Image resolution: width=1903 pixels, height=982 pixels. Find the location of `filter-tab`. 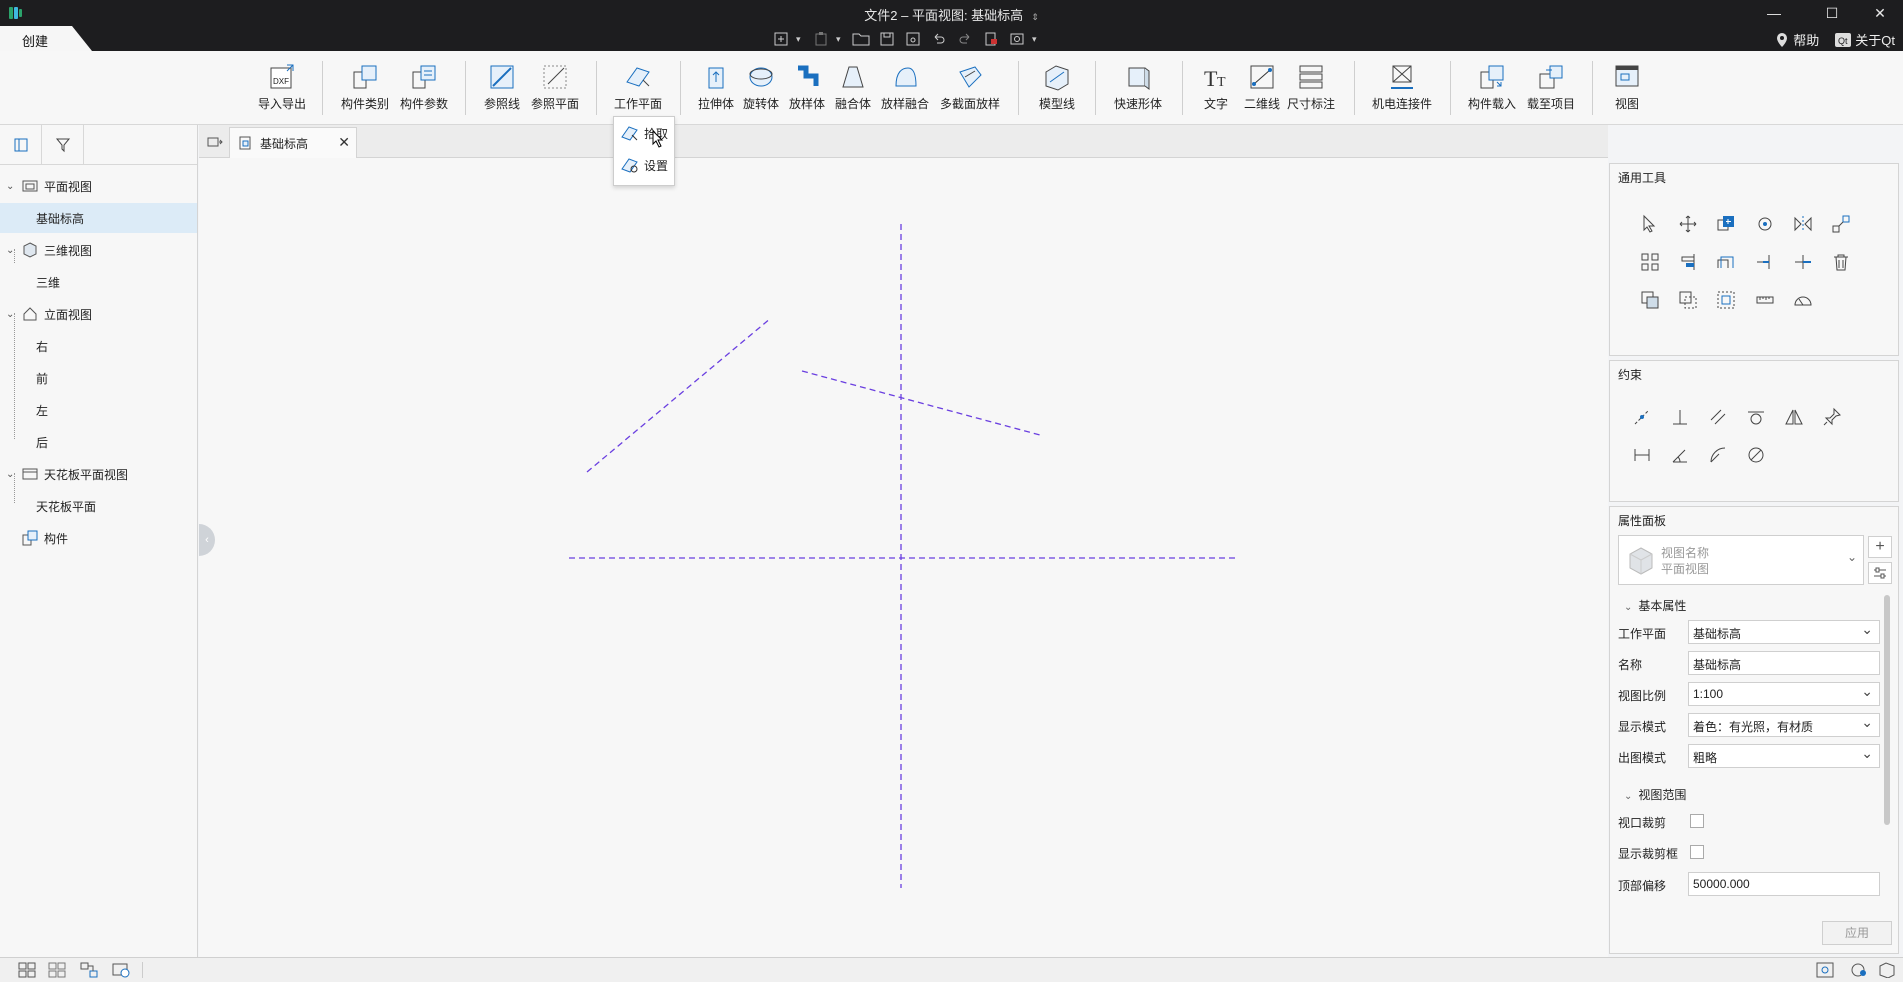

filter-tab is located at coordinates (63, 145).